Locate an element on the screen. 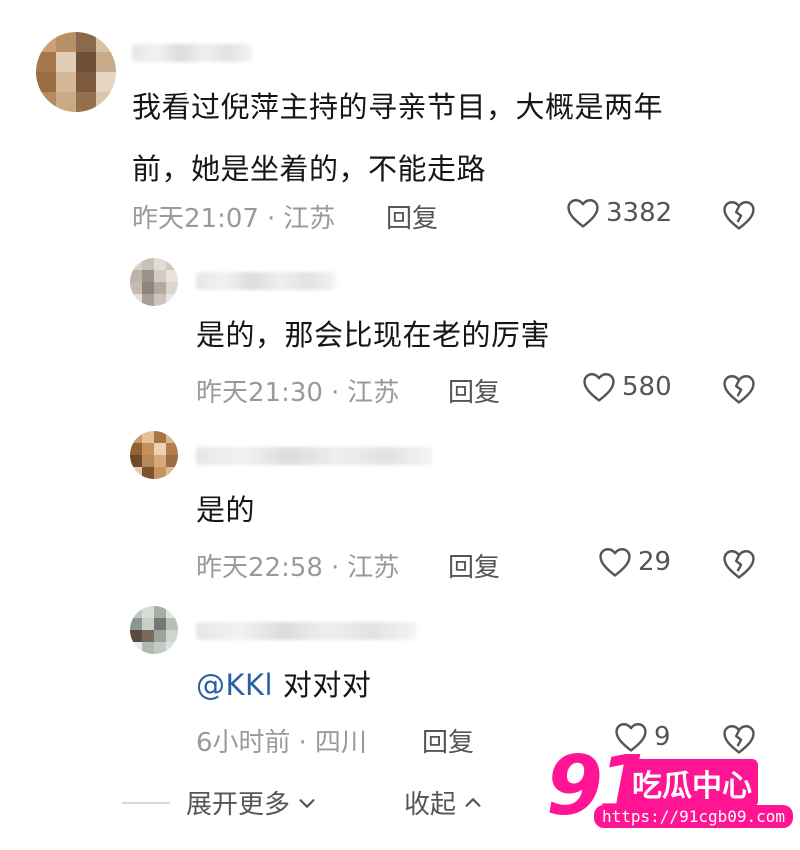 The width and height of the screenshot is (800, 850). chevron-down-icon is located at coordinates (307, 803).